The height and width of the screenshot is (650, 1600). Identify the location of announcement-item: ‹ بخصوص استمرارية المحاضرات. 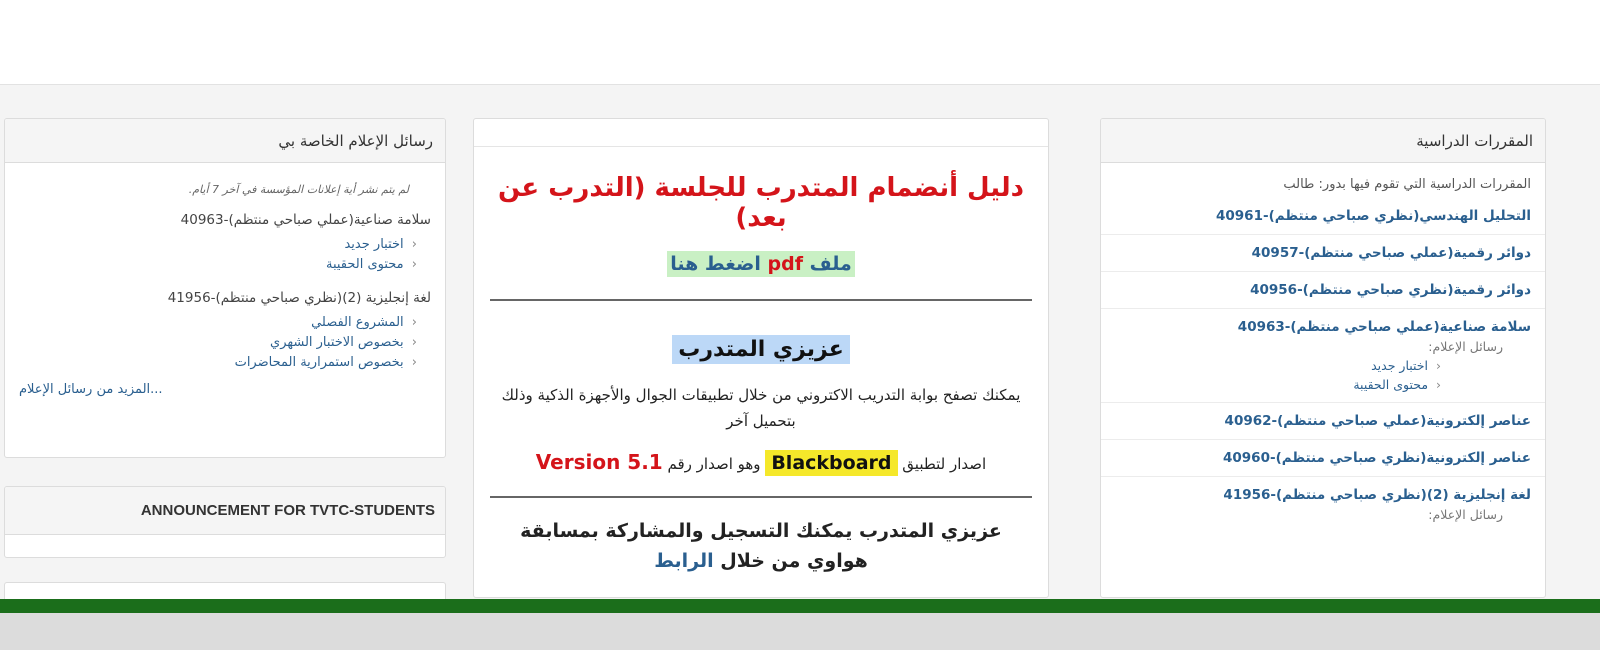
(225, 362).